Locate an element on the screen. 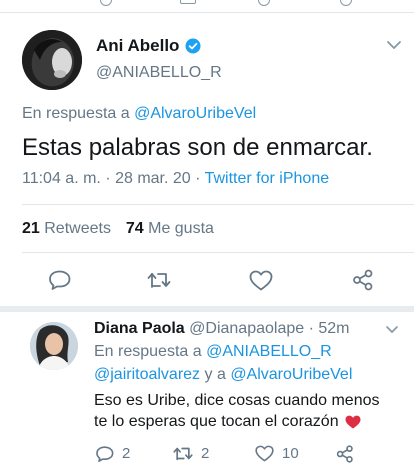 This screenshot has height=468, width=414. tweet-source-link: Twitter for iPhone is located at coordinates (267, 178).